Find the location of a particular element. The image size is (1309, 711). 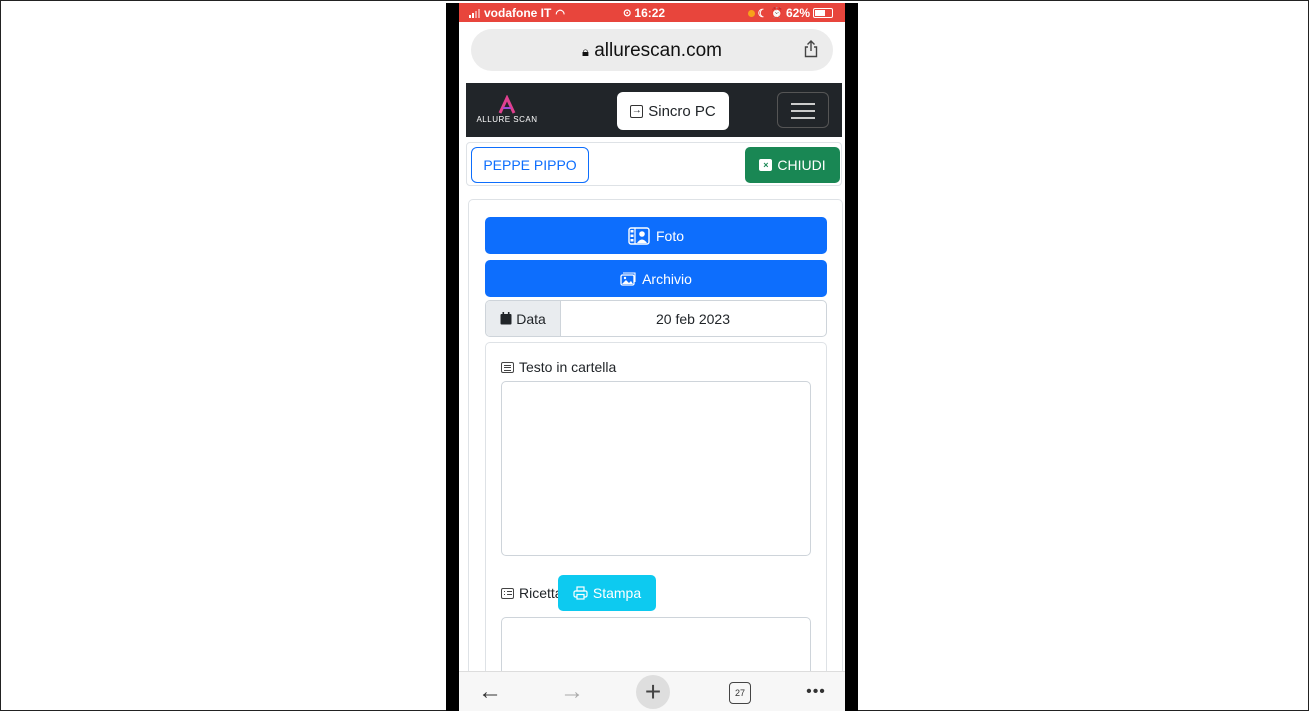

notes-label-text: Testo in cartella is located at coordinates (568, 367).